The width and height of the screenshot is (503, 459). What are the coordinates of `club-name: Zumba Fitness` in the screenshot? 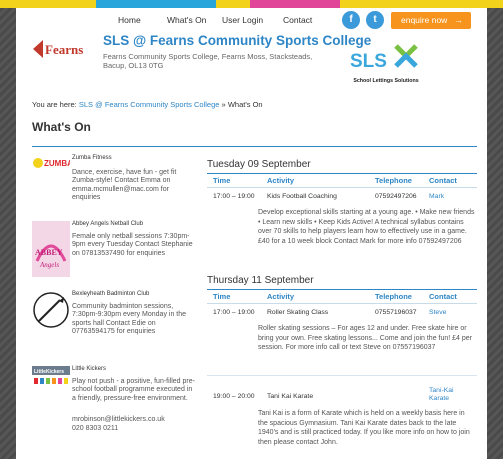 It's located at (92, 158).